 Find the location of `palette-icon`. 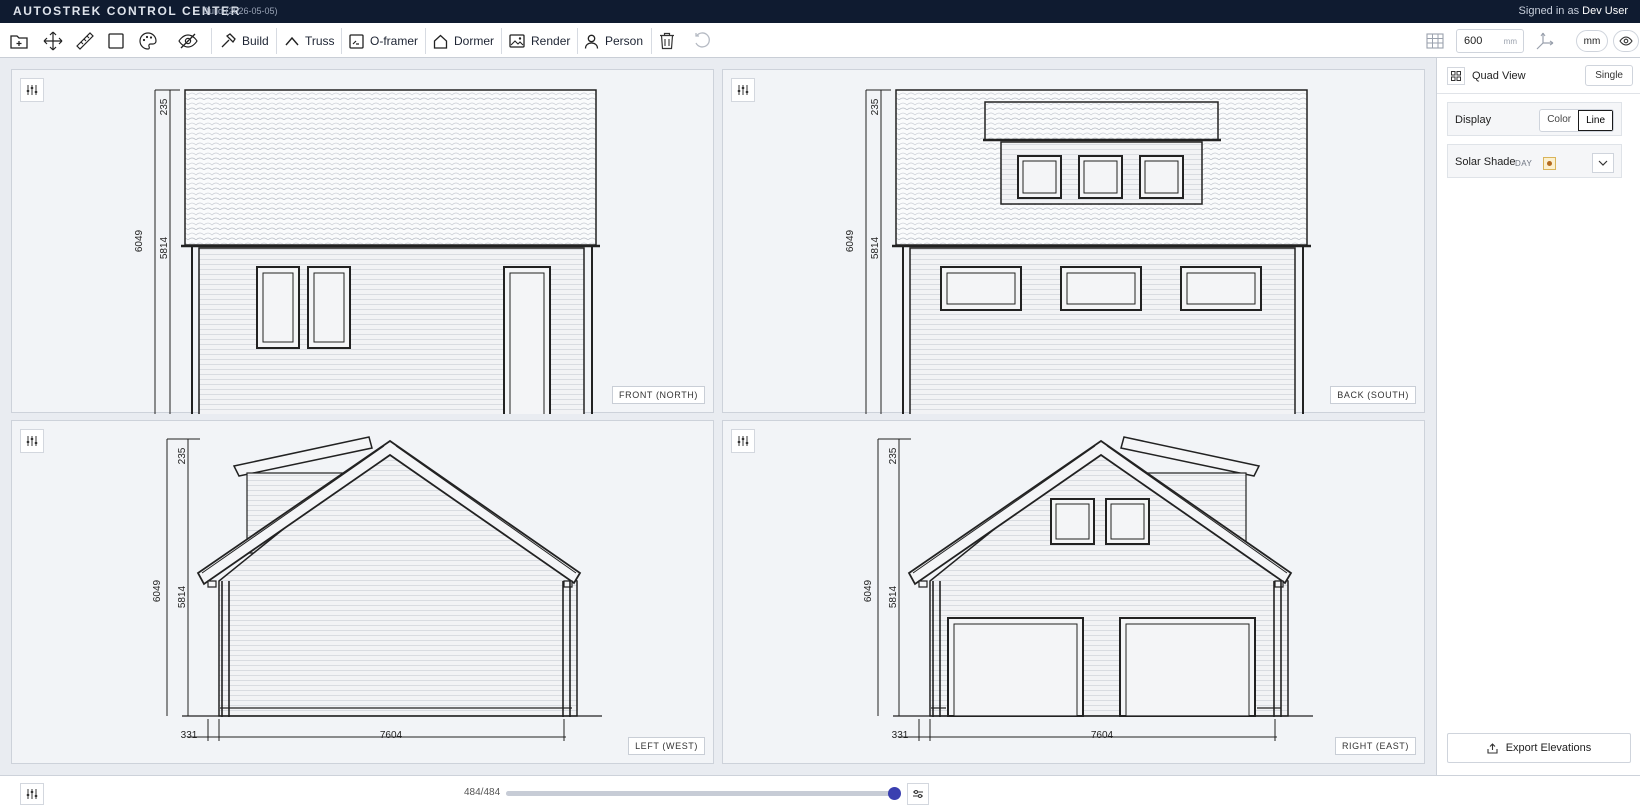

palette-icon is located at coordinates (148, 41).